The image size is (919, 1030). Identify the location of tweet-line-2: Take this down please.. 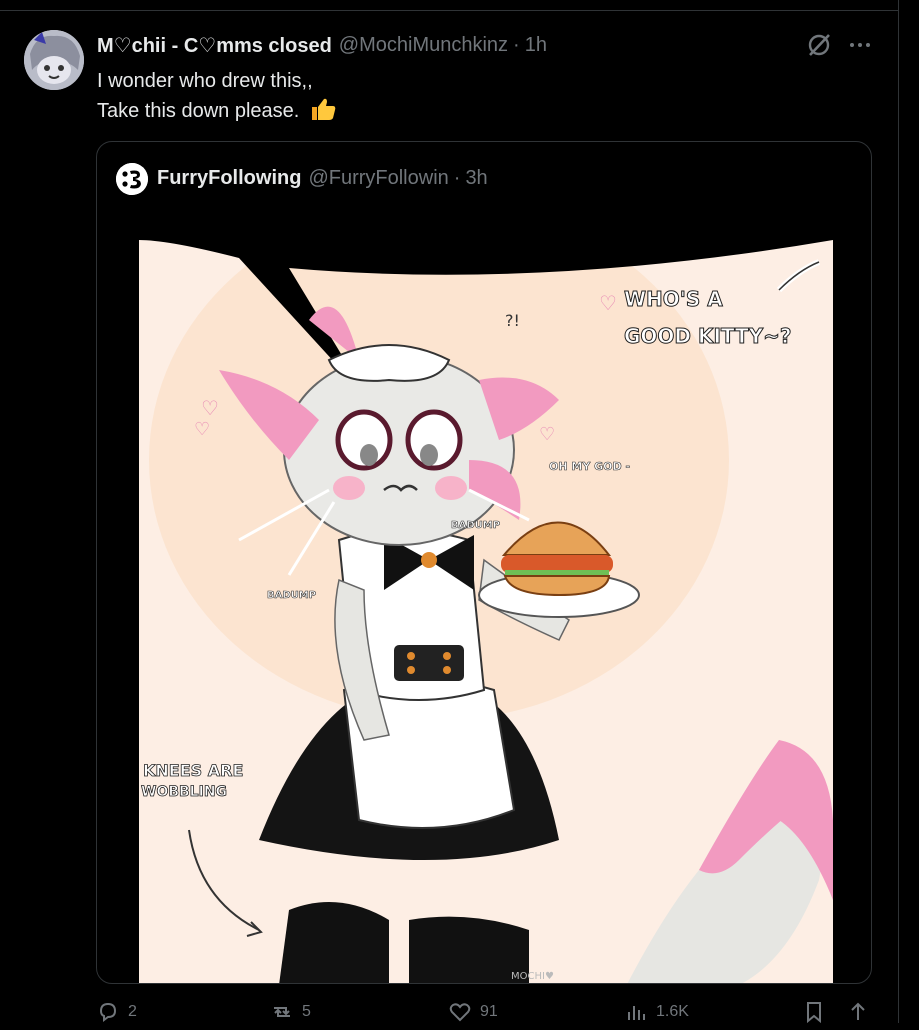
(217, 111).